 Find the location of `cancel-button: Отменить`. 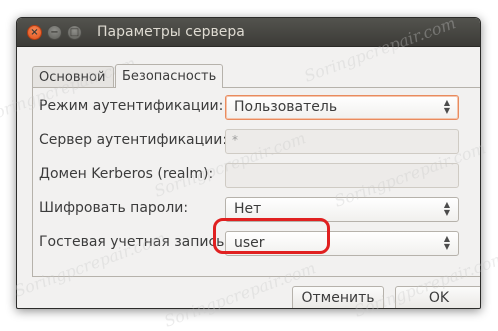

cancel-button: Отменить is located at coordinates (338, 297).